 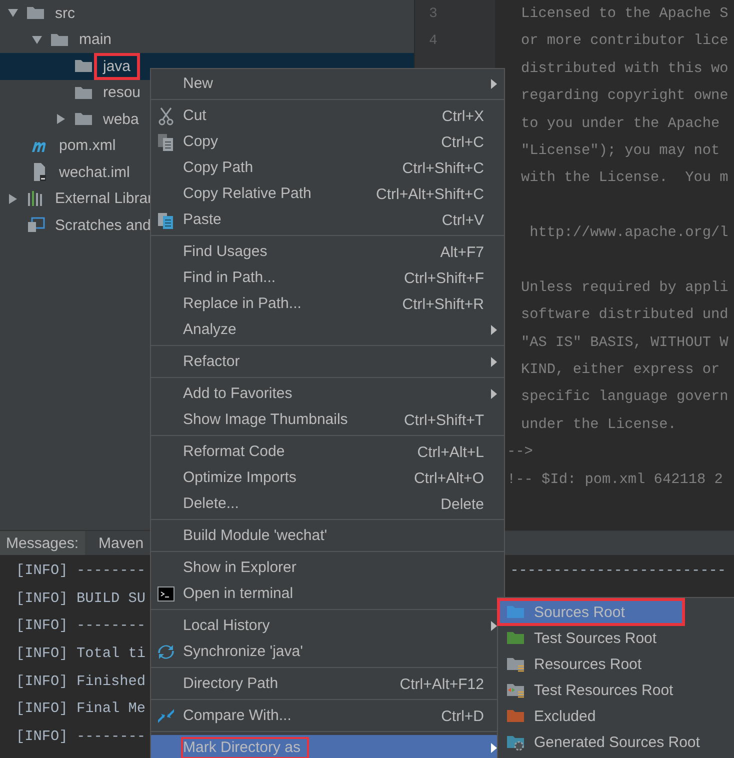 What do you see at coordinates (243, 652) in the screenshot?
I see `menu-item-label: Synchronize 'java'` at bounding box center [243, 652].